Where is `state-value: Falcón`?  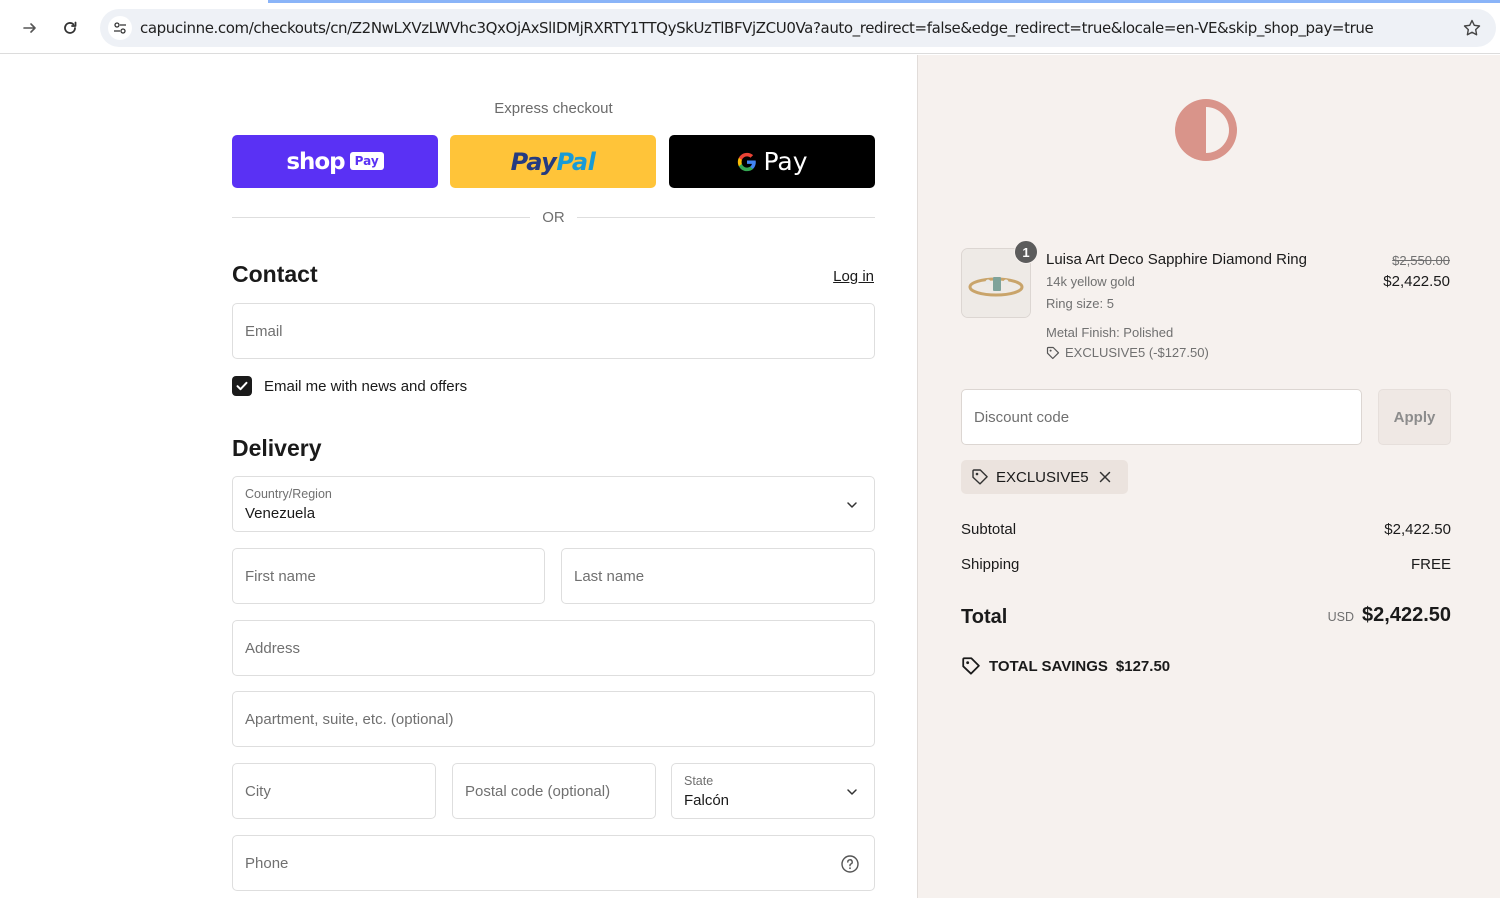
state-value: Falcón is located at coordinates (707, 800).